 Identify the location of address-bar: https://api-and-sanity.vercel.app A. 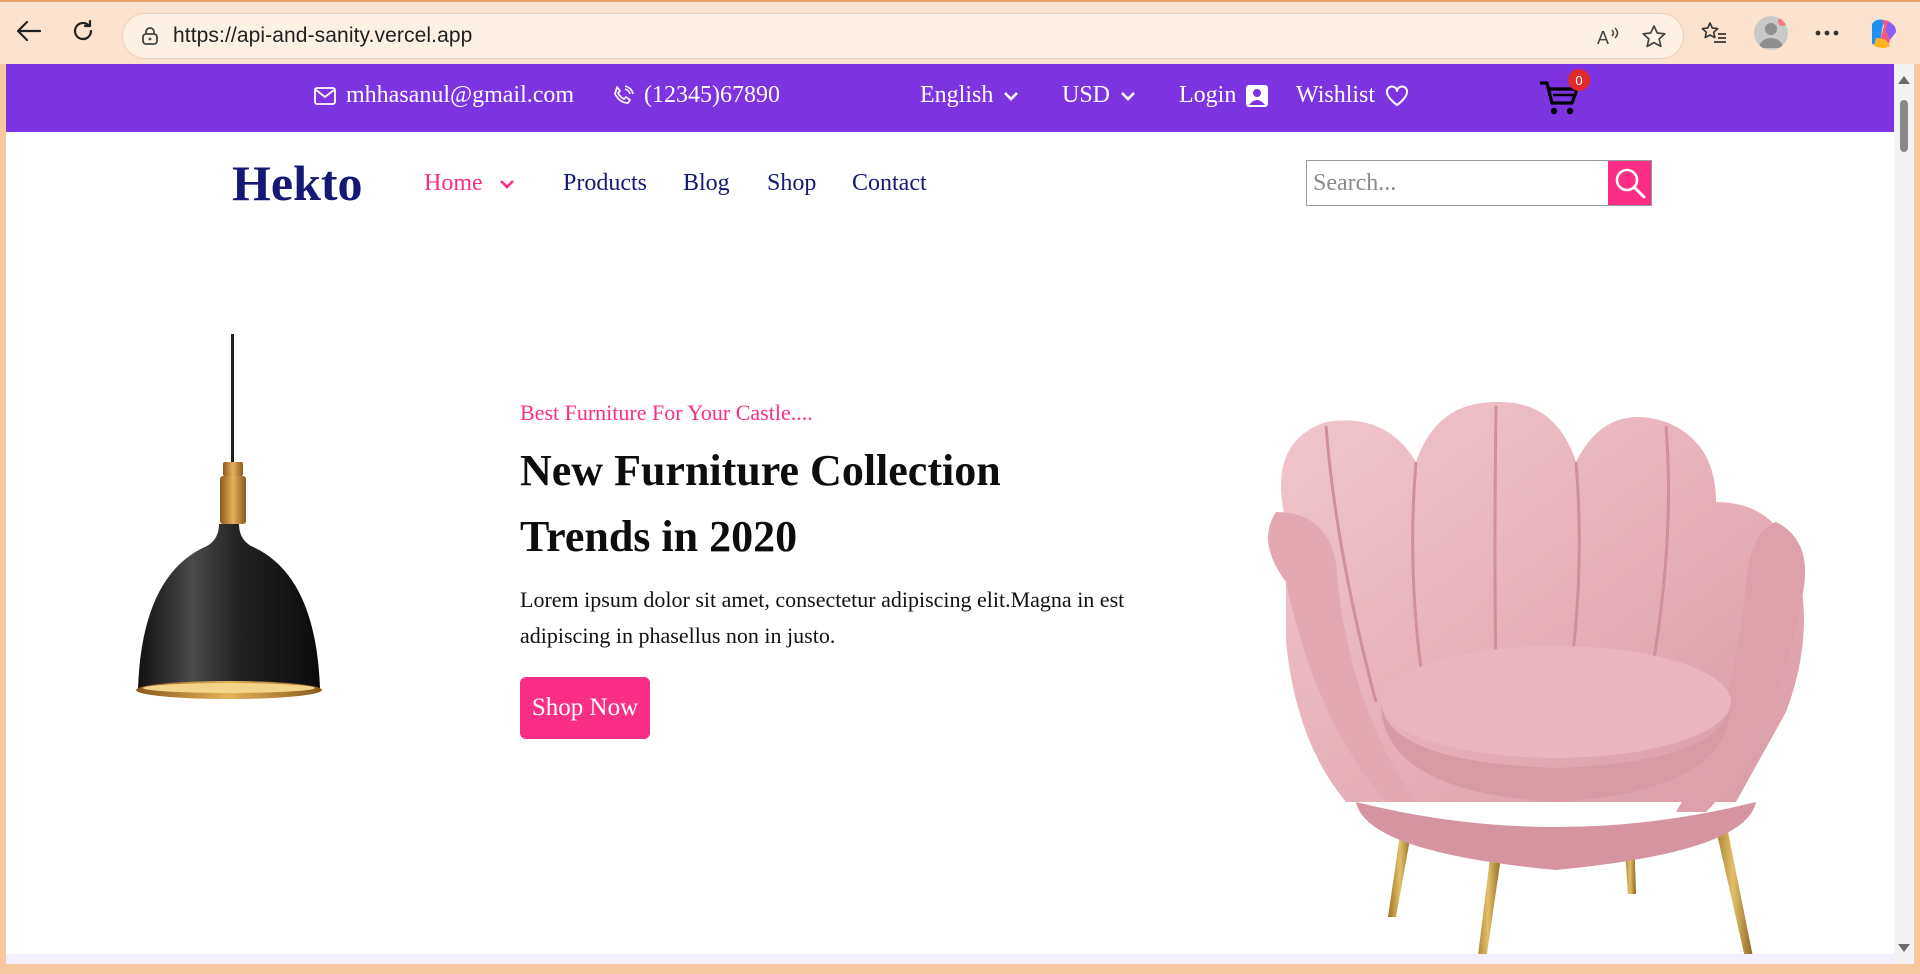
(903, 36).